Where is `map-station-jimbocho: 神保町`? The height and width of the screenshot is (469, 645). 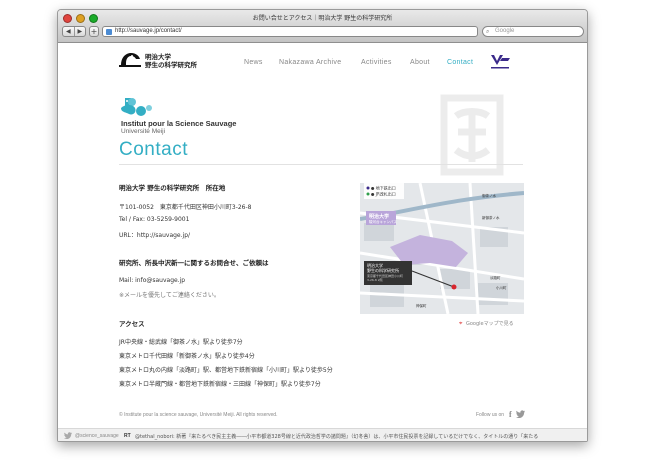 map-station-jimbocho: 神保町 is located at coordinates (421, 305).